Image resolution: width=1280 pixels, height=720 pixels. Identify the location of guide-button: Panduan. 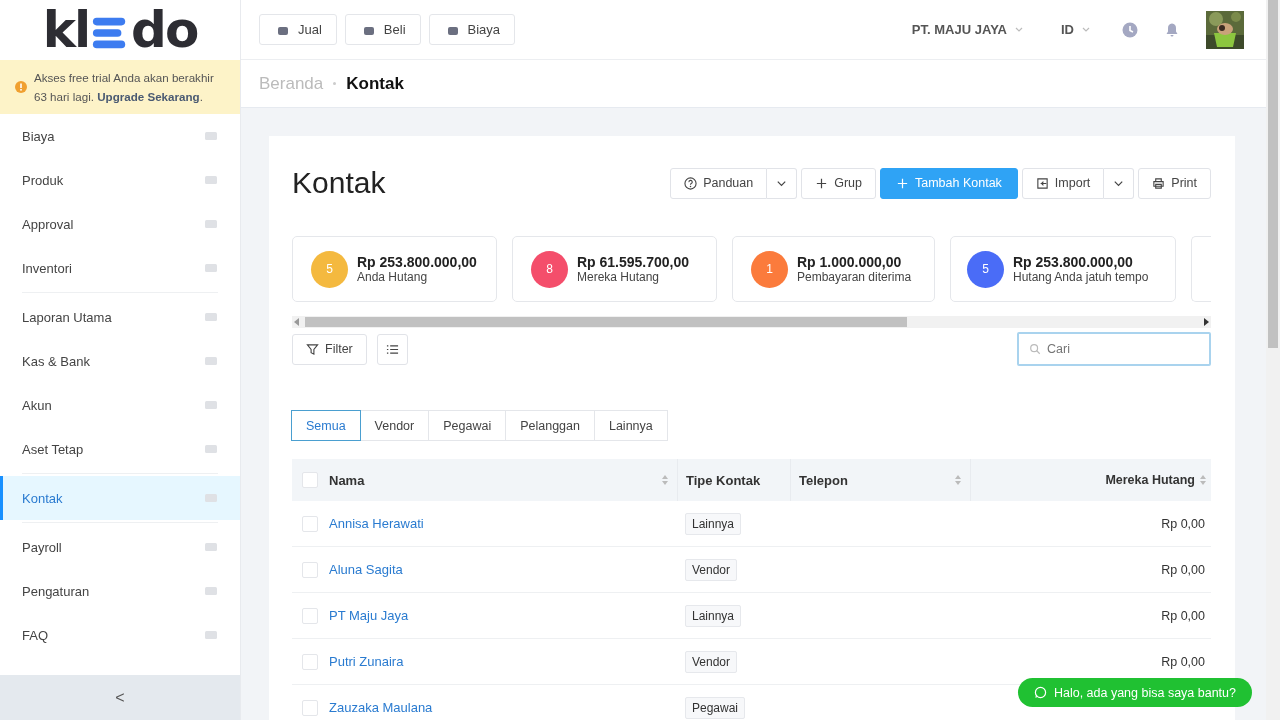
(719, 183).